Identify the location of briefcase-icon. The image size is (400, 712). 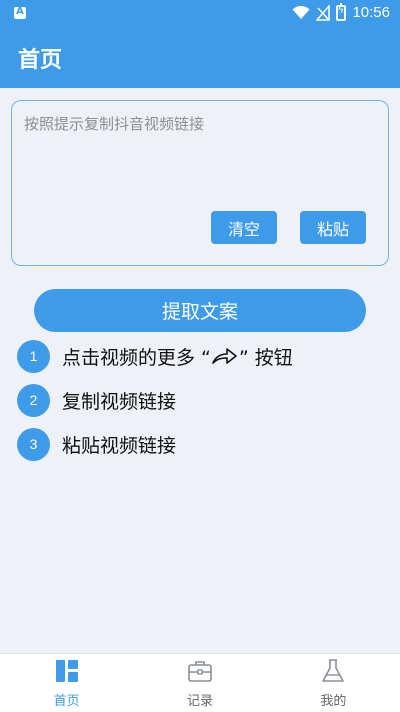
(200, 671).